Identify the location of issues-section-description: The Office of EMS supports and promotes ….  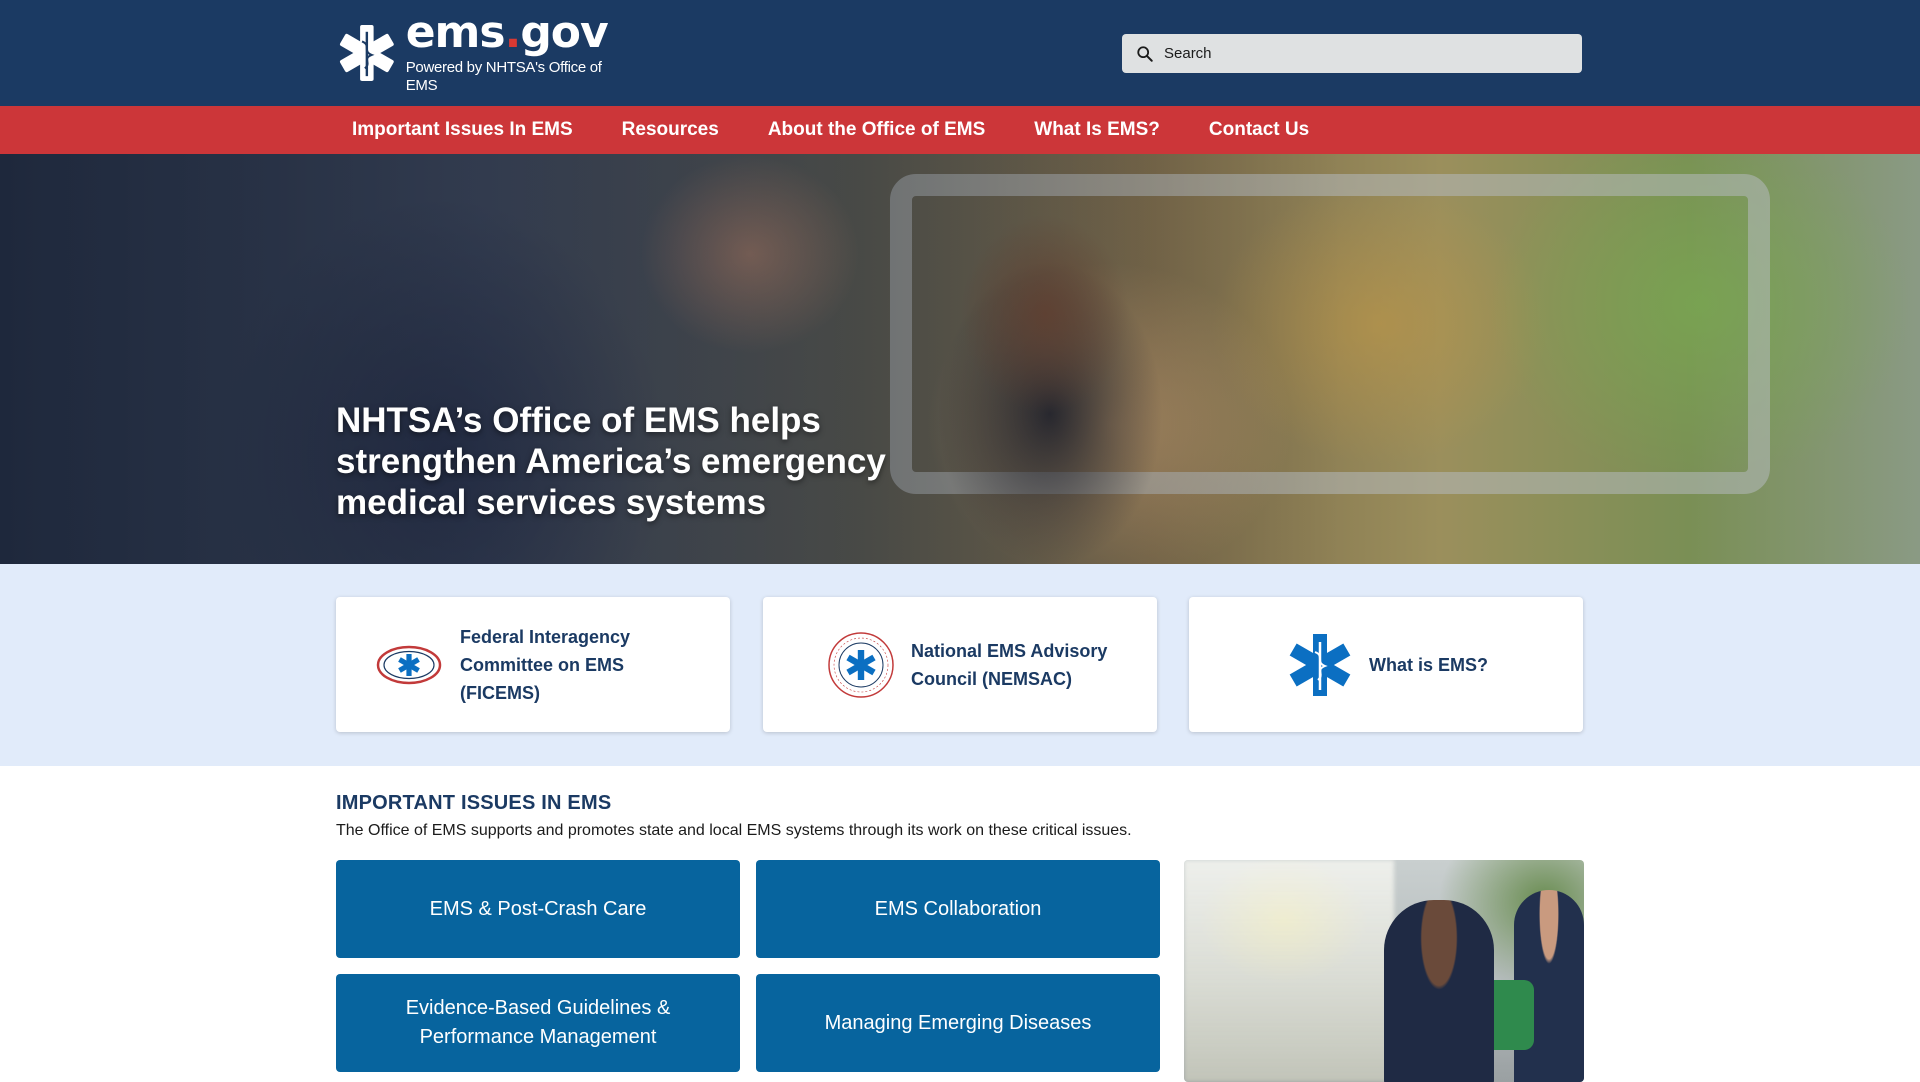
(734, 830).